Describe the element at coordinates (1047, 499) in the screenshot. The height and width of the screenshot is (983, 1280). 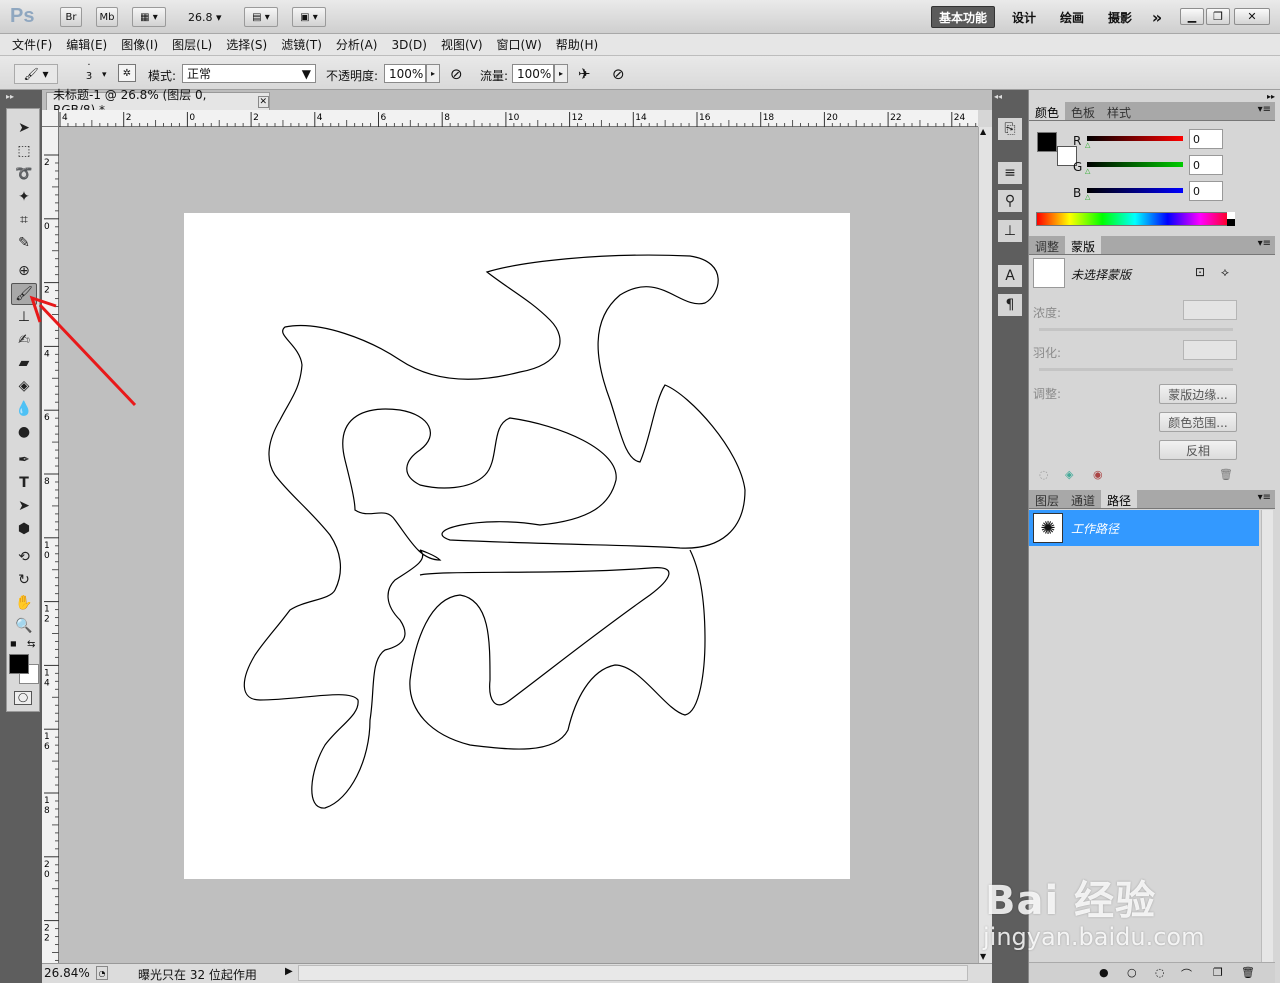
I see `tab-layers: 图层` at that location.